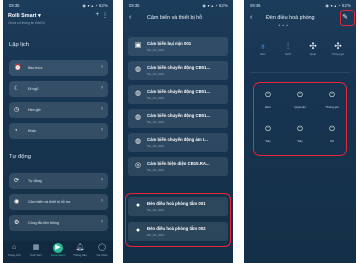 The image size is (358, 263). I want to click on mode-heater: ⫶ Sưởi, so click(288, 48).